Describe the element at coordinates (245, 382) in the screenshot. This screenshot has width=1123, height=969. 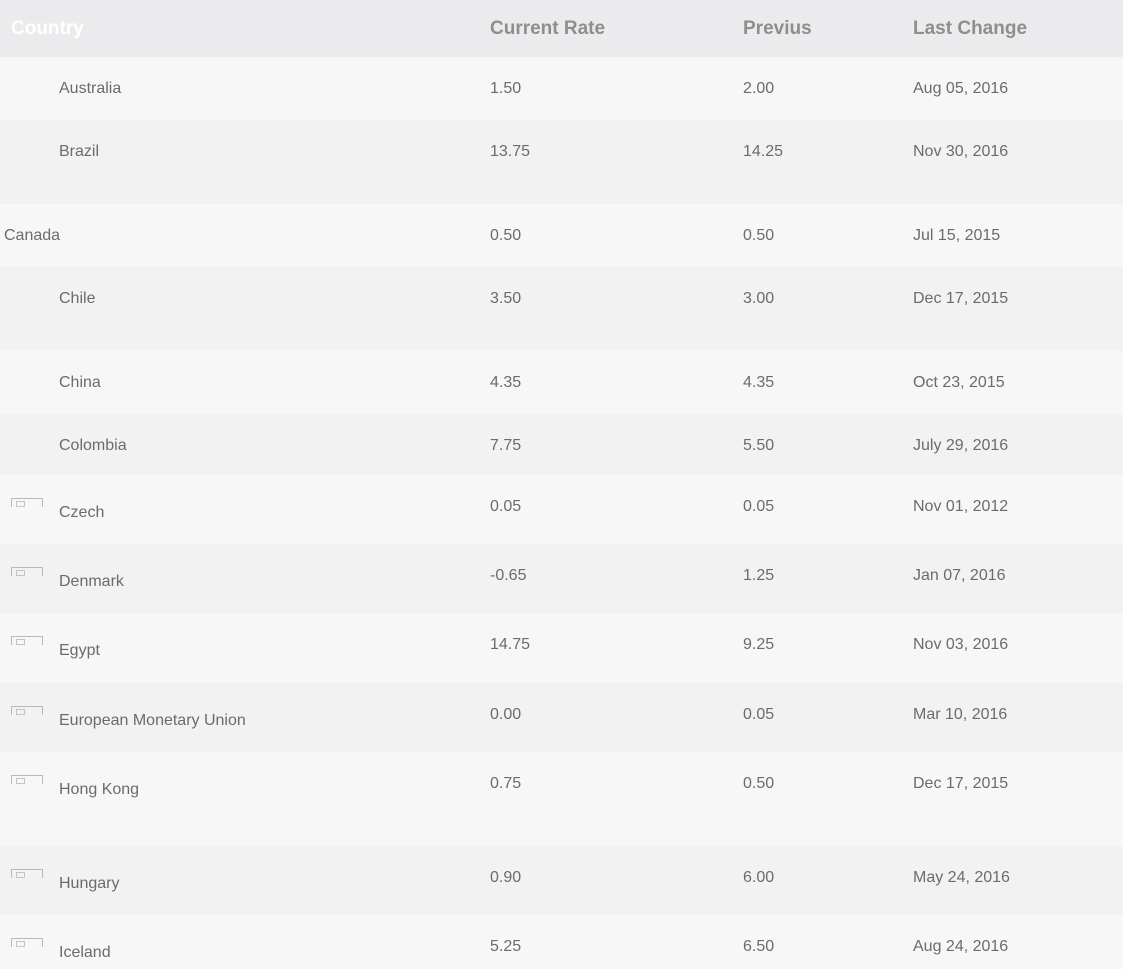
I see `country-cell: China` at that location.